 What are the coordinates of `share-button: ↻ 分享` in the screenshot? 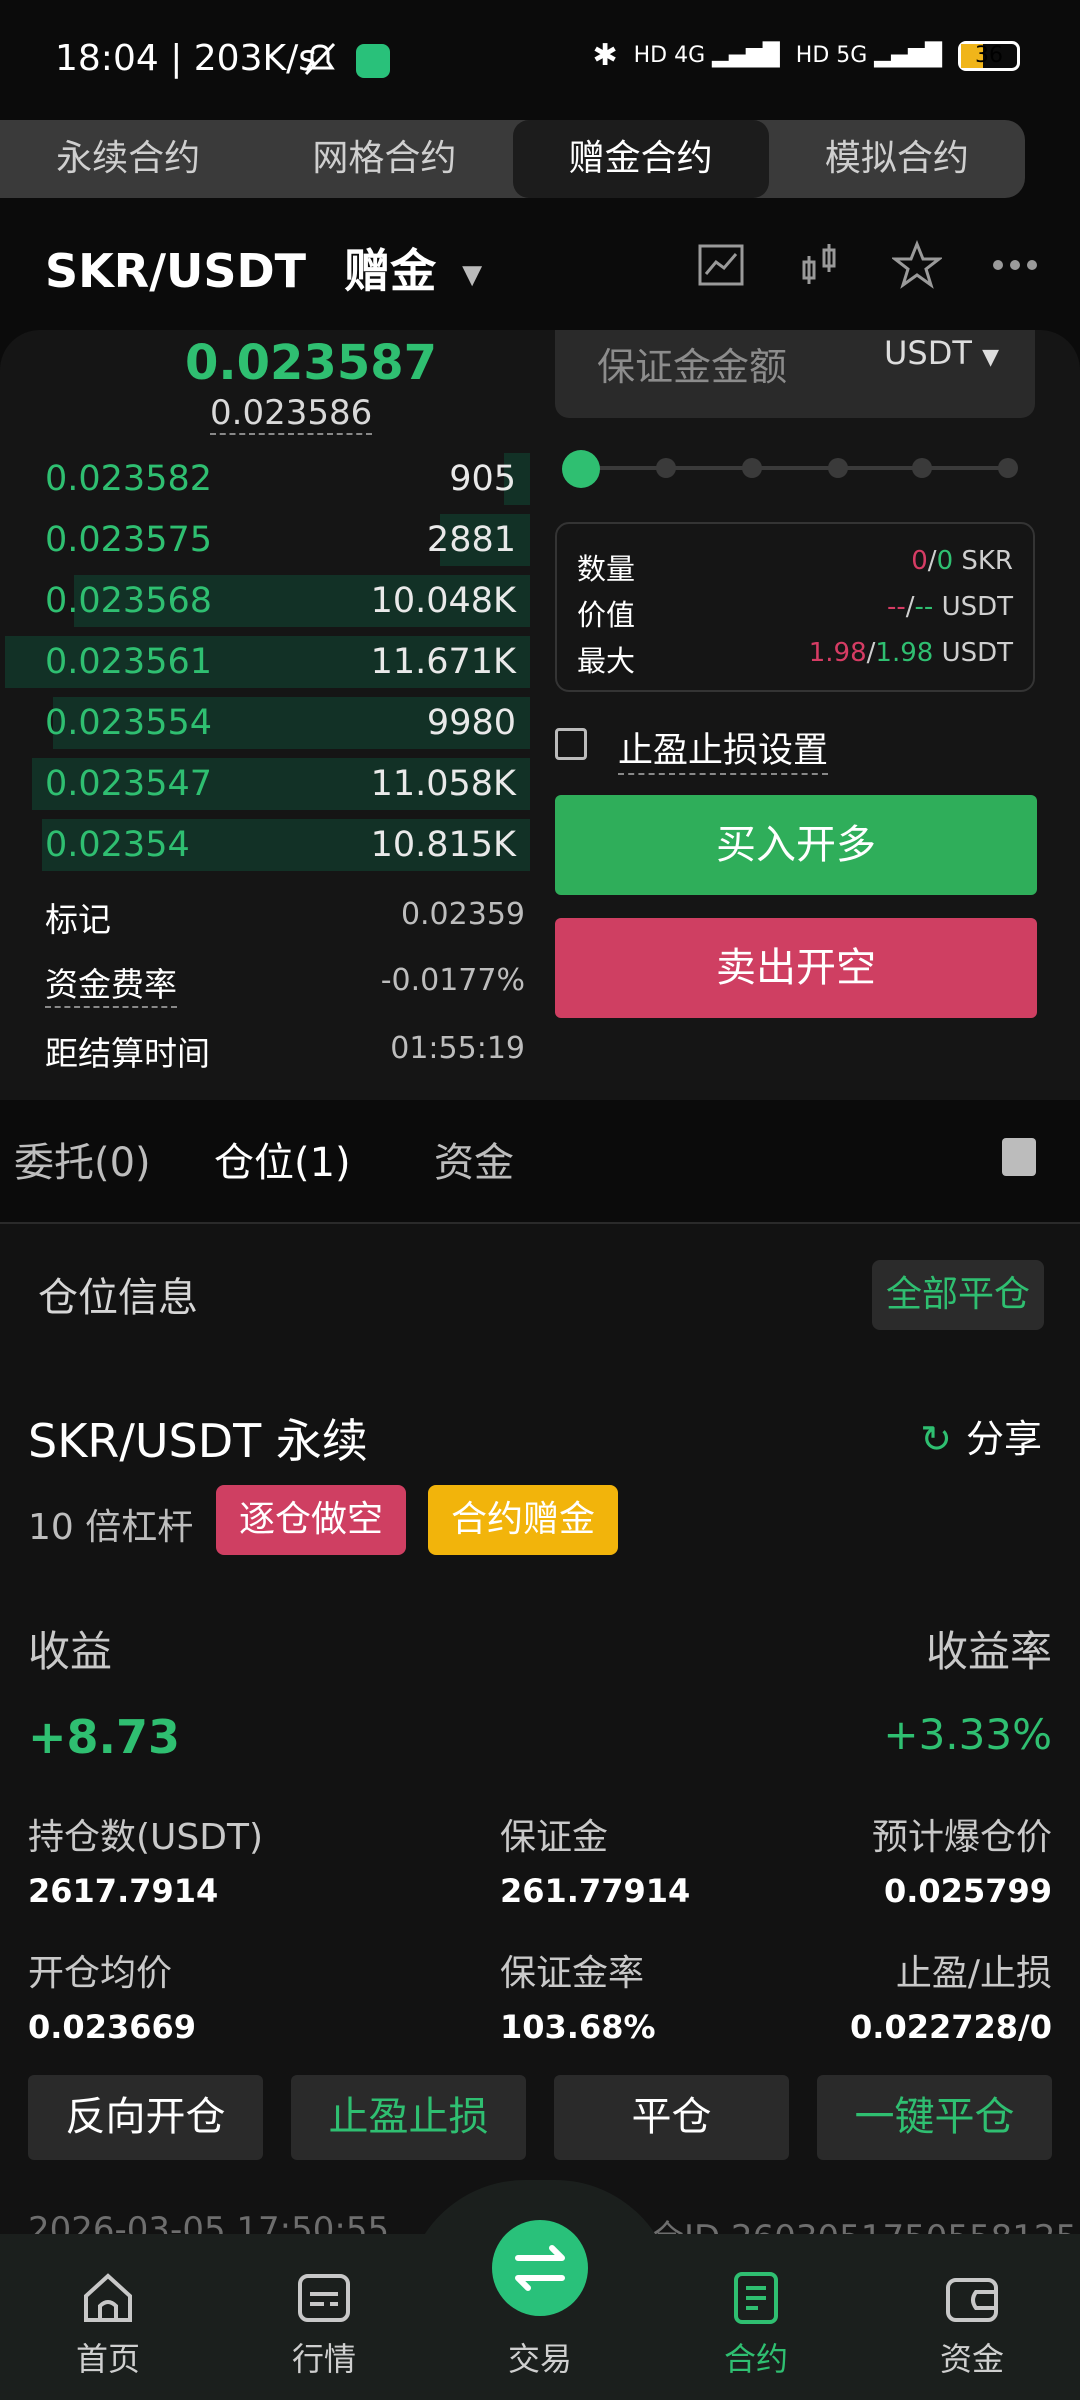 It's located at (981, 1435).